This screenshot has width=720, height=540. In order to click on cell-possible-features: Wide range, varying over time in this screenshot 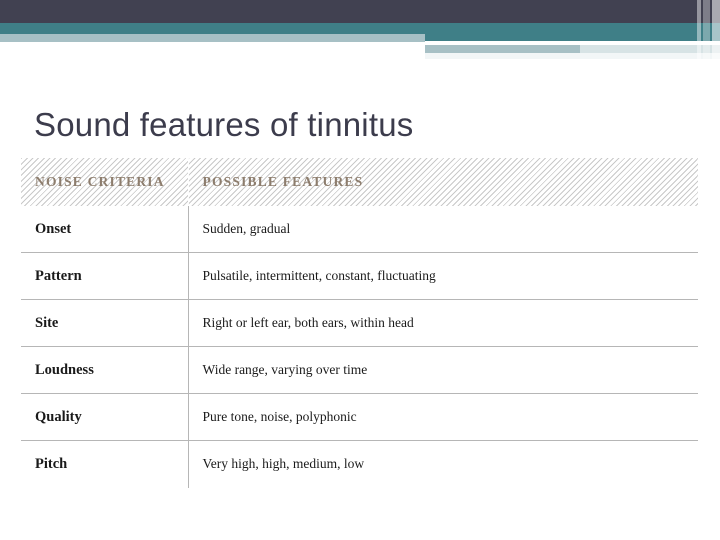, I will do `click(442, 370)`.